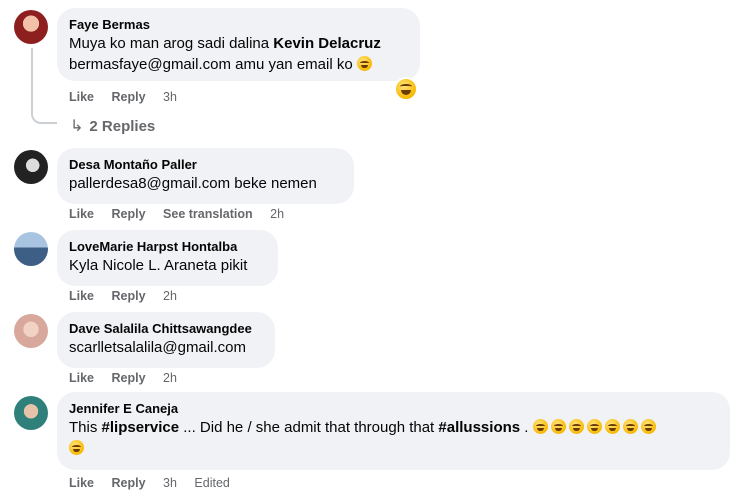 The width and height of the screenshot is (750, 496). Describe the element at coordinates (211, 483) in the screenshot. I see `edited-label: Edited` at that location.